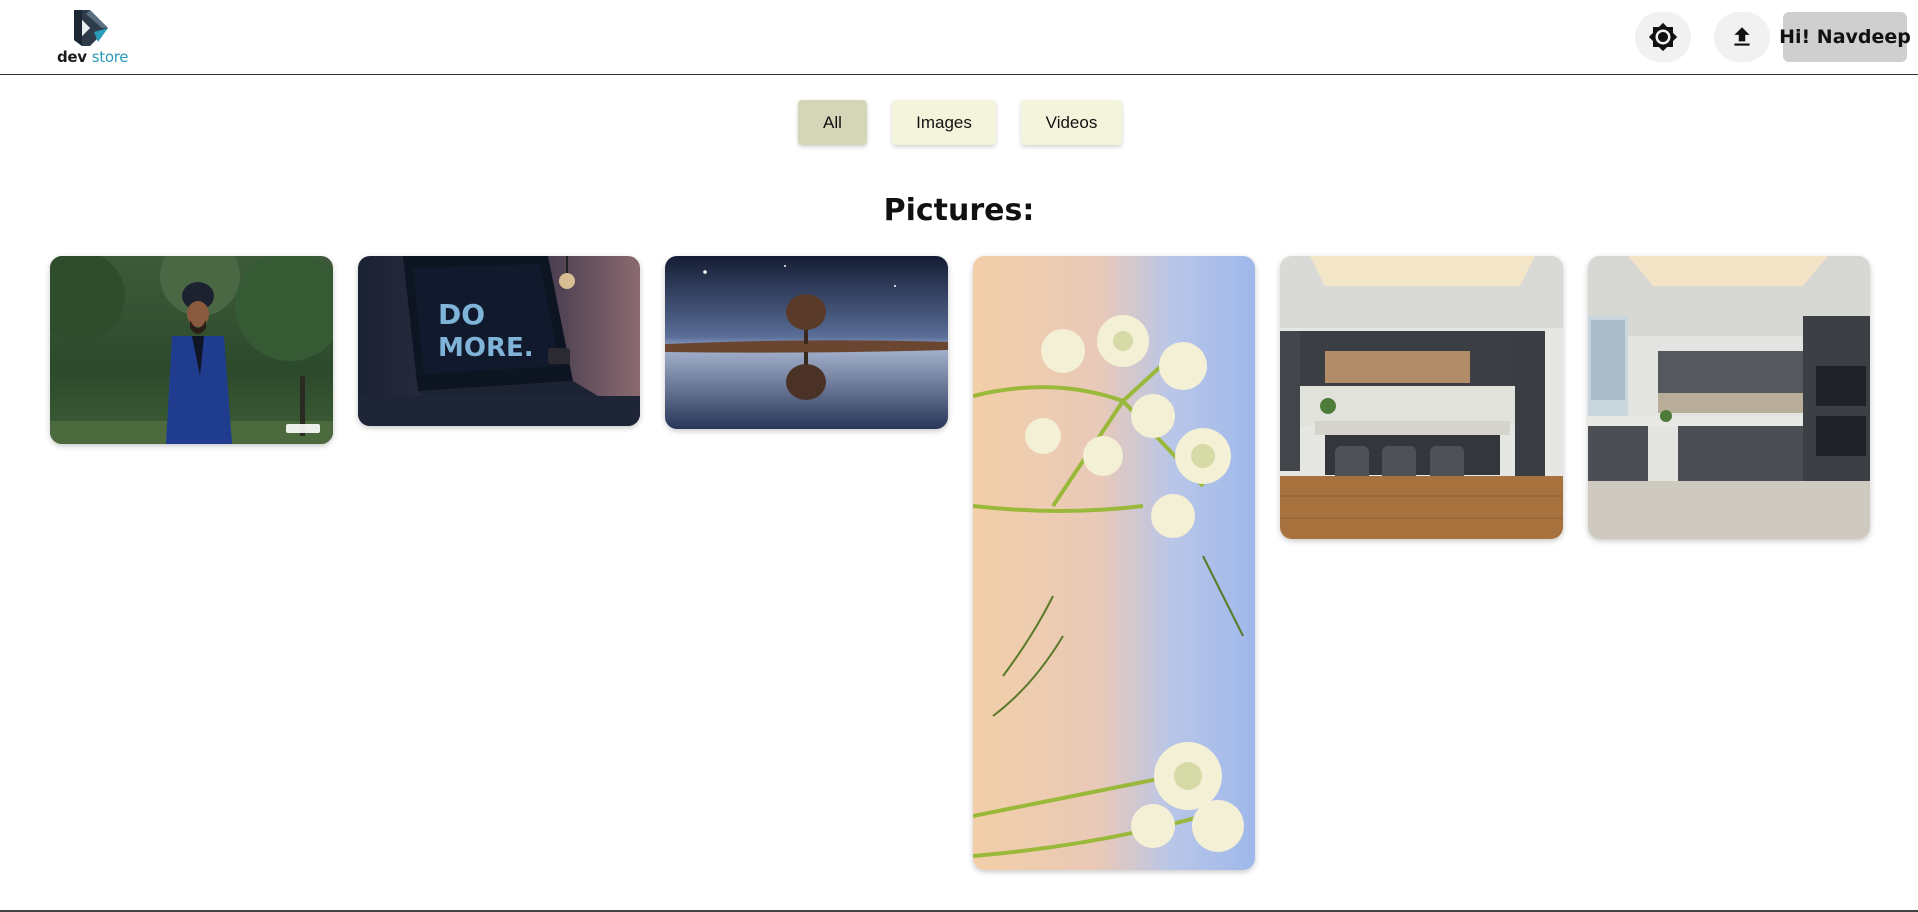 This screenshot has width=1918, height=912. I want to click on kitchen-island-photo, so click(1421, 397).